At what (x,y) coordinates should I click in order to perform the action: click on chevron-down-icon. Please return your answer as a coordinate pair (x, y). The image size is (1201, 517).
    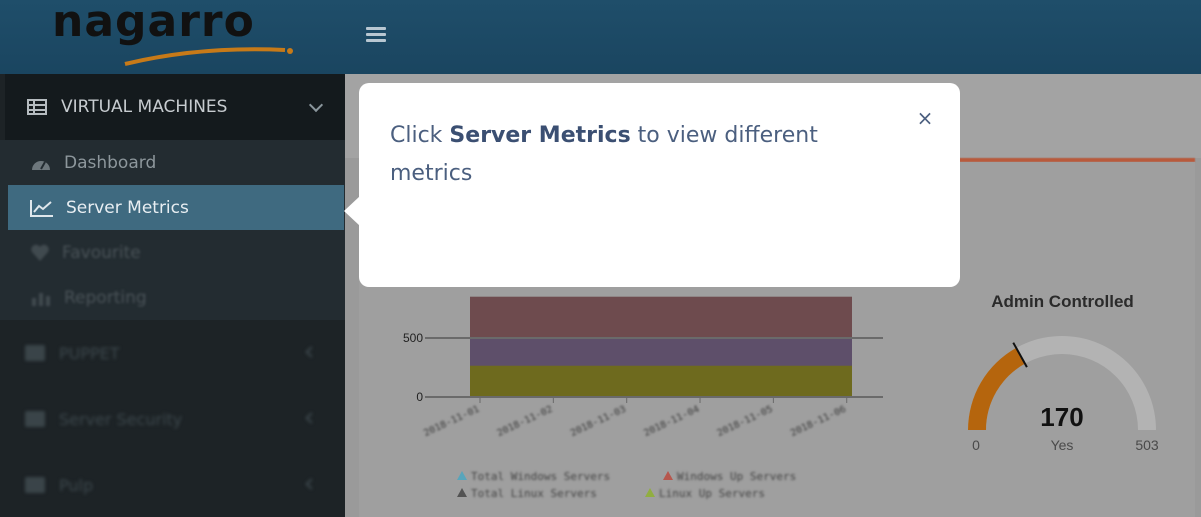
    Looking at the image, I should click on (316, 105).